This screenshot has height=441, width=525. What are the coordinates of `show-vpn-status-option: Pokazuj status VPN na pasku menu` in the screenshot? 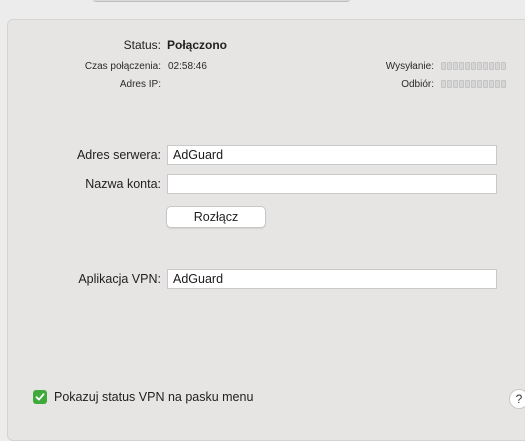 It's located at (143, 397).